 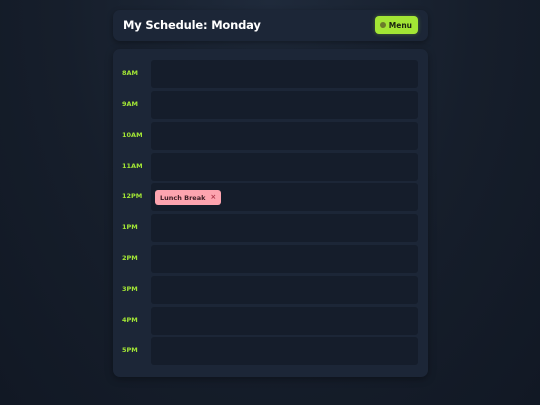 What do you see at coordinates (132, 166) in the screenshot?
I see `time-label: 11AM` at bounding box center [132, 166].